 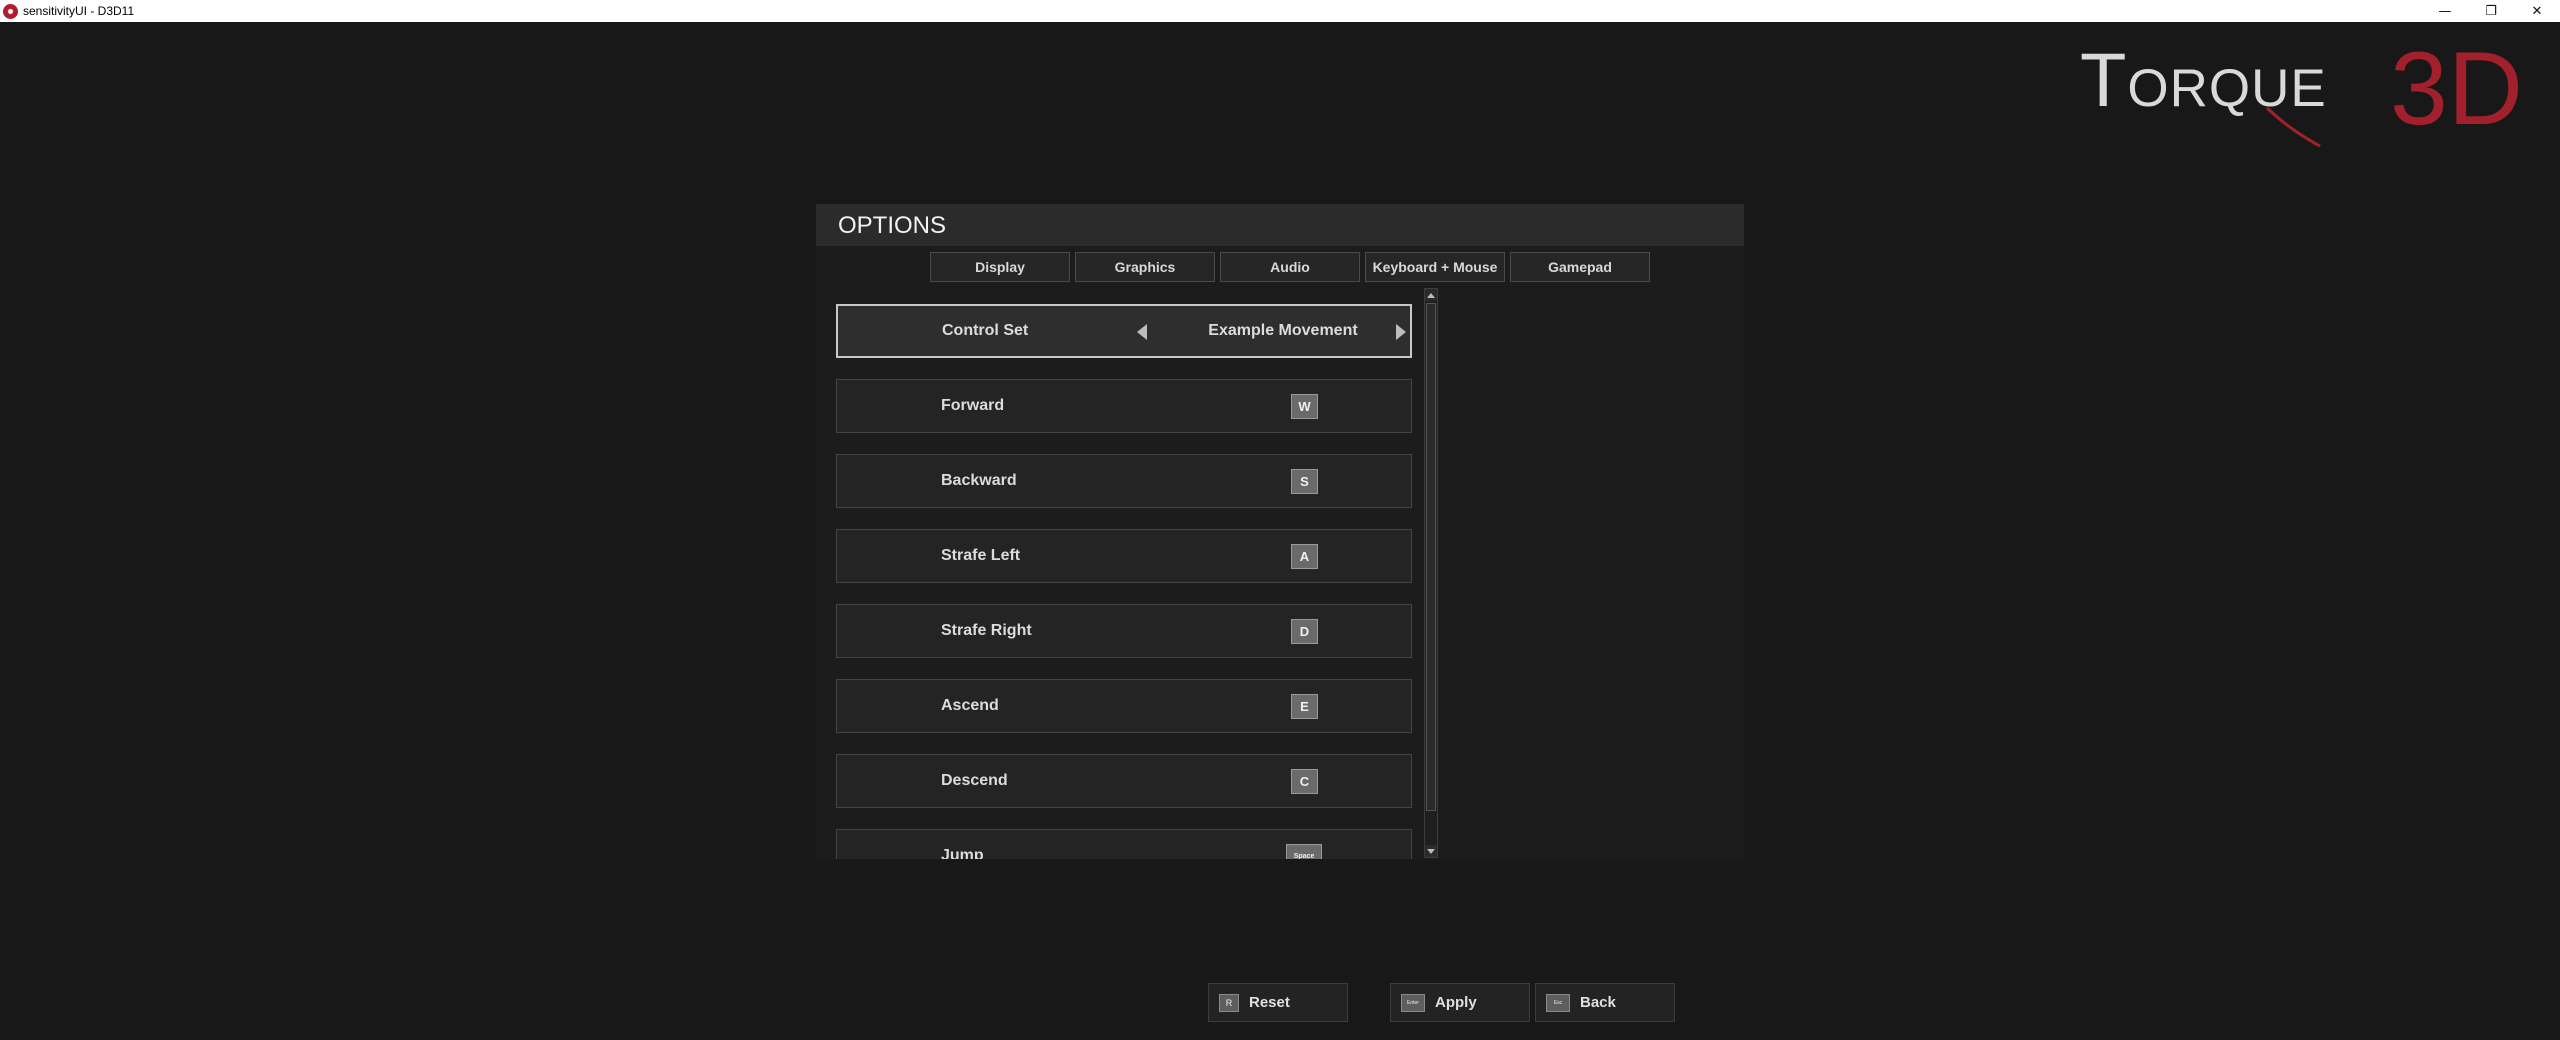 What do you see at coordinates (1598, 1002) in the screenshot?
I see `back-label: Back` at bounding box center [1598, 1002].